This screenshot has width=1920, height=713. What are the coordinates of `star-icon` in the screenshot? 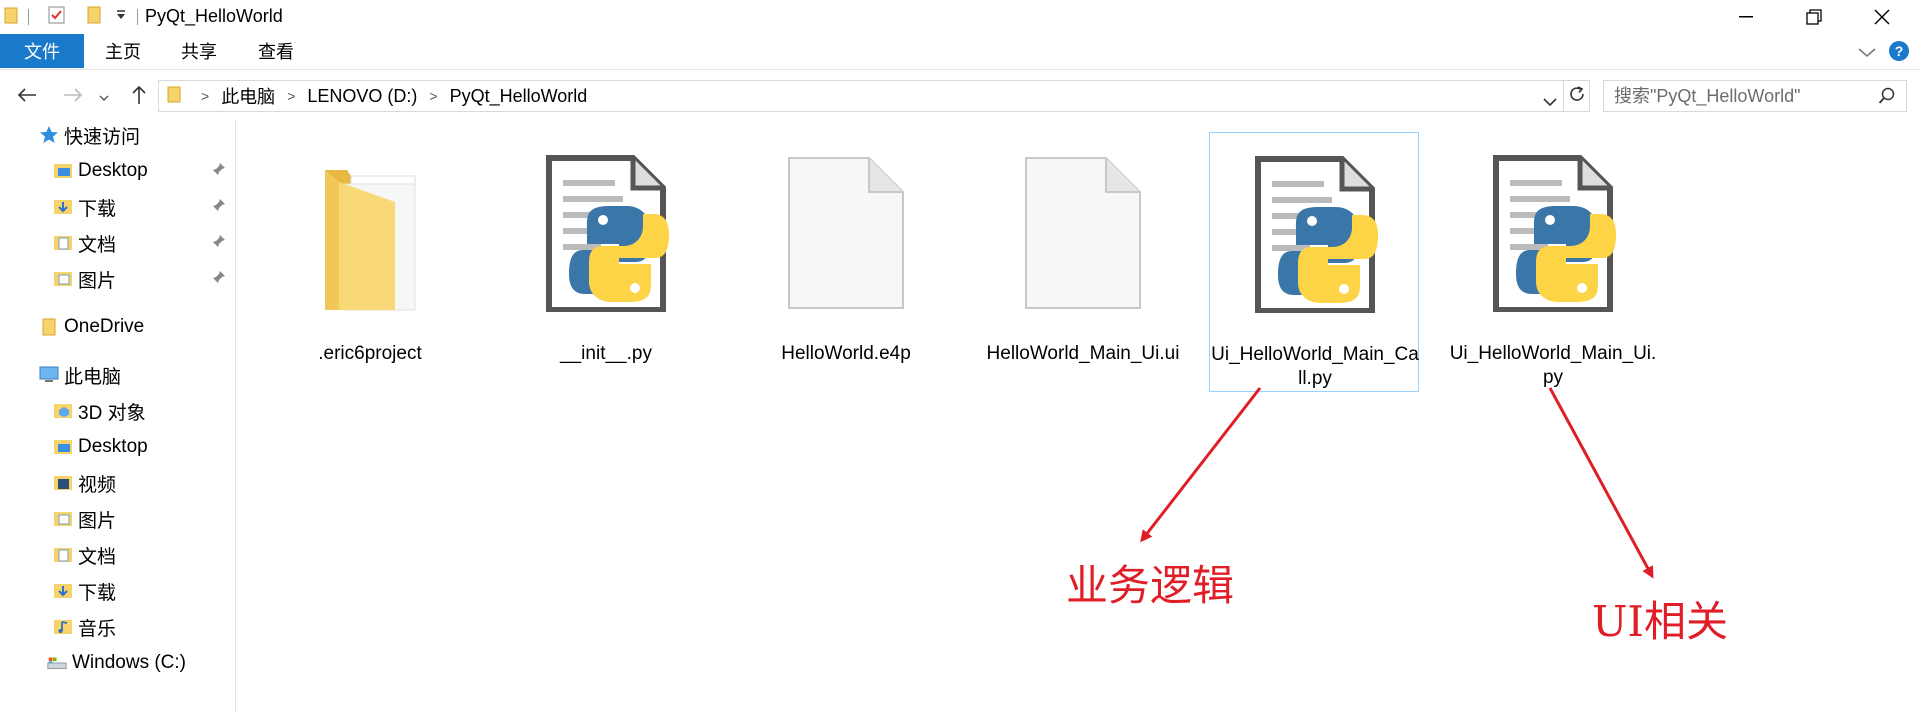 It's located at (49, 135).